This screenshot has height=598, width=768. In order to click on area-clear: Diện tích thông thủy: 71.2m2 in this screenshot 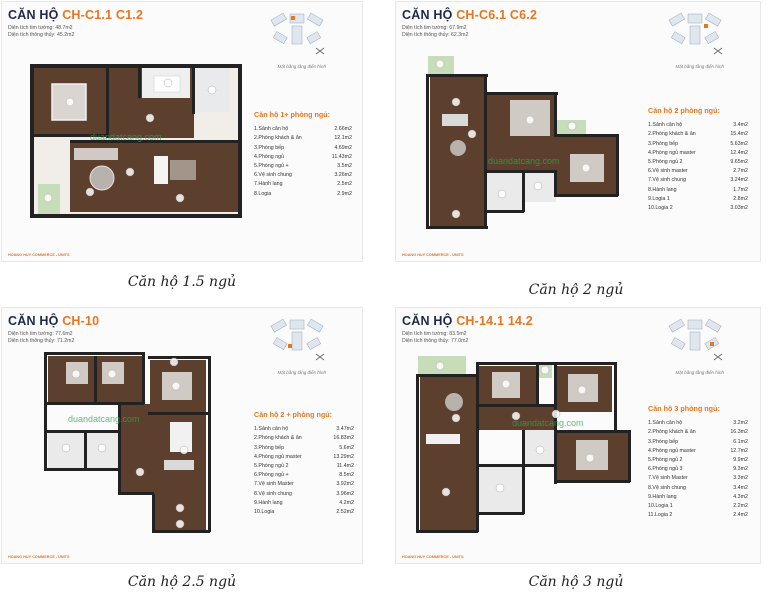, I will do `click(41, 340)`.